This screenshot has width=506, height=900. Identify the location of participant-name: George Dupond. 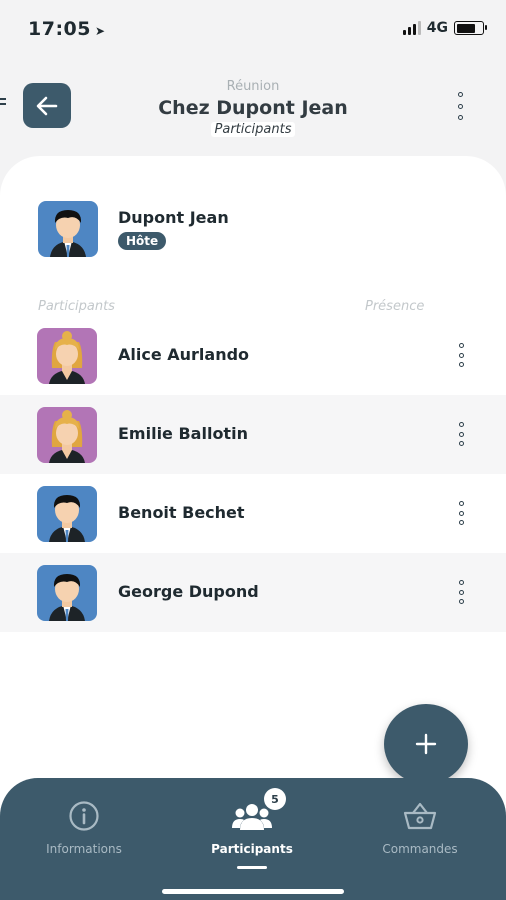
(188, 591).